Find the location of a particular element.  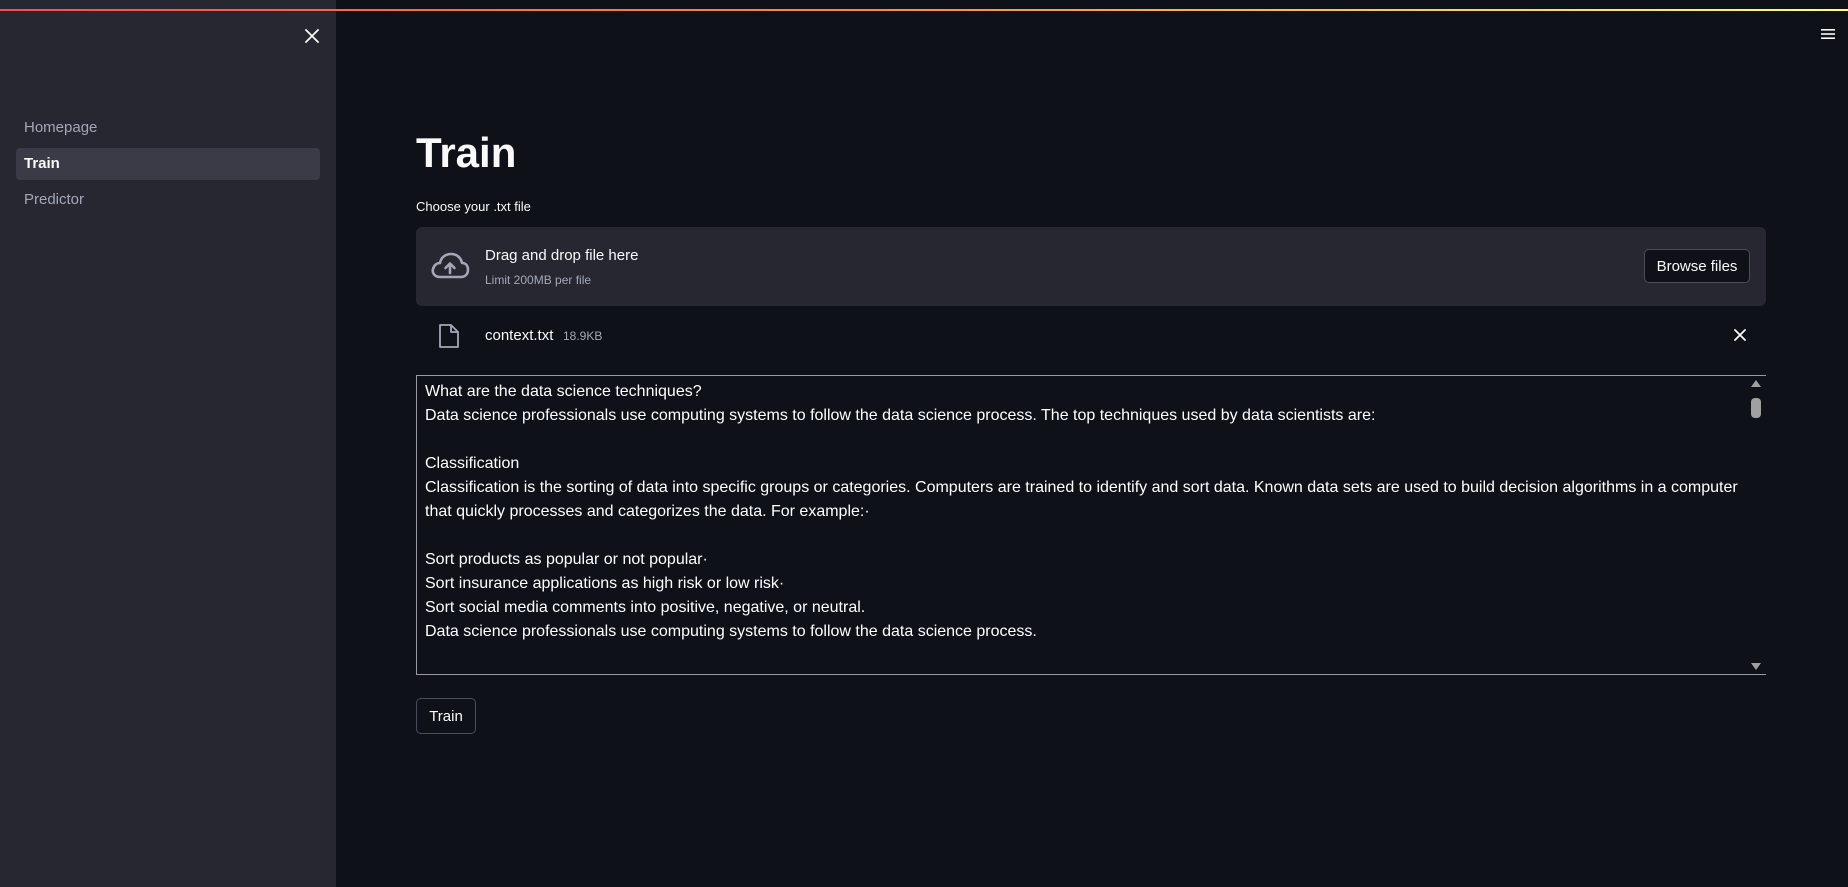

scroll-down-arrow-icon is located at coordinates (1756, 666).